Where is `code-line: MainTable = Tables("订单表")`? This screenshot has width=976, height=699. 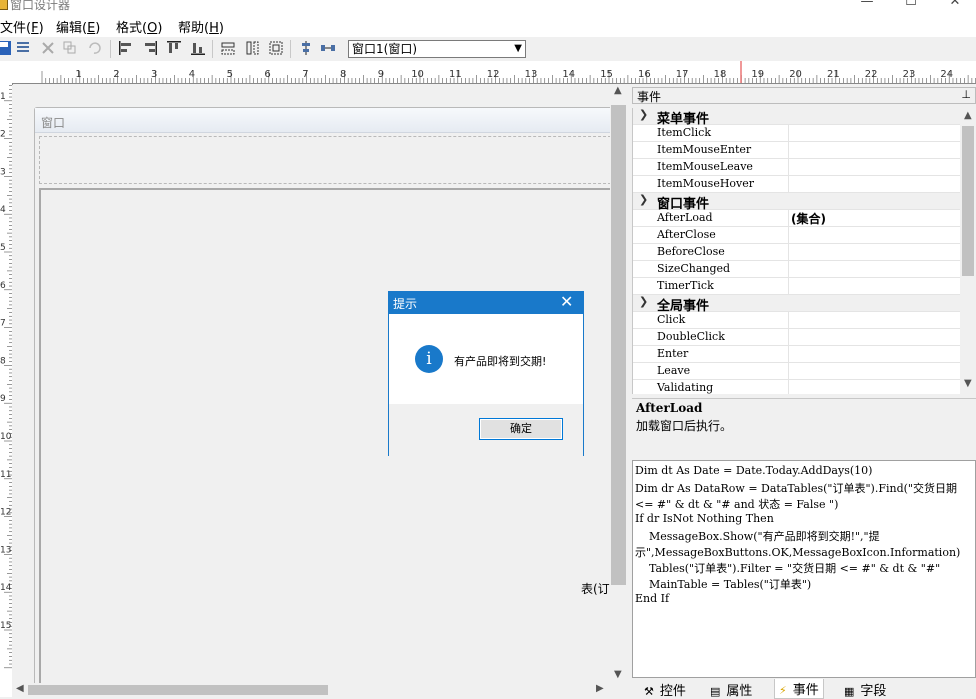 code-line: MainTable = Tables("订单表") is located at coordinates (723, 584).